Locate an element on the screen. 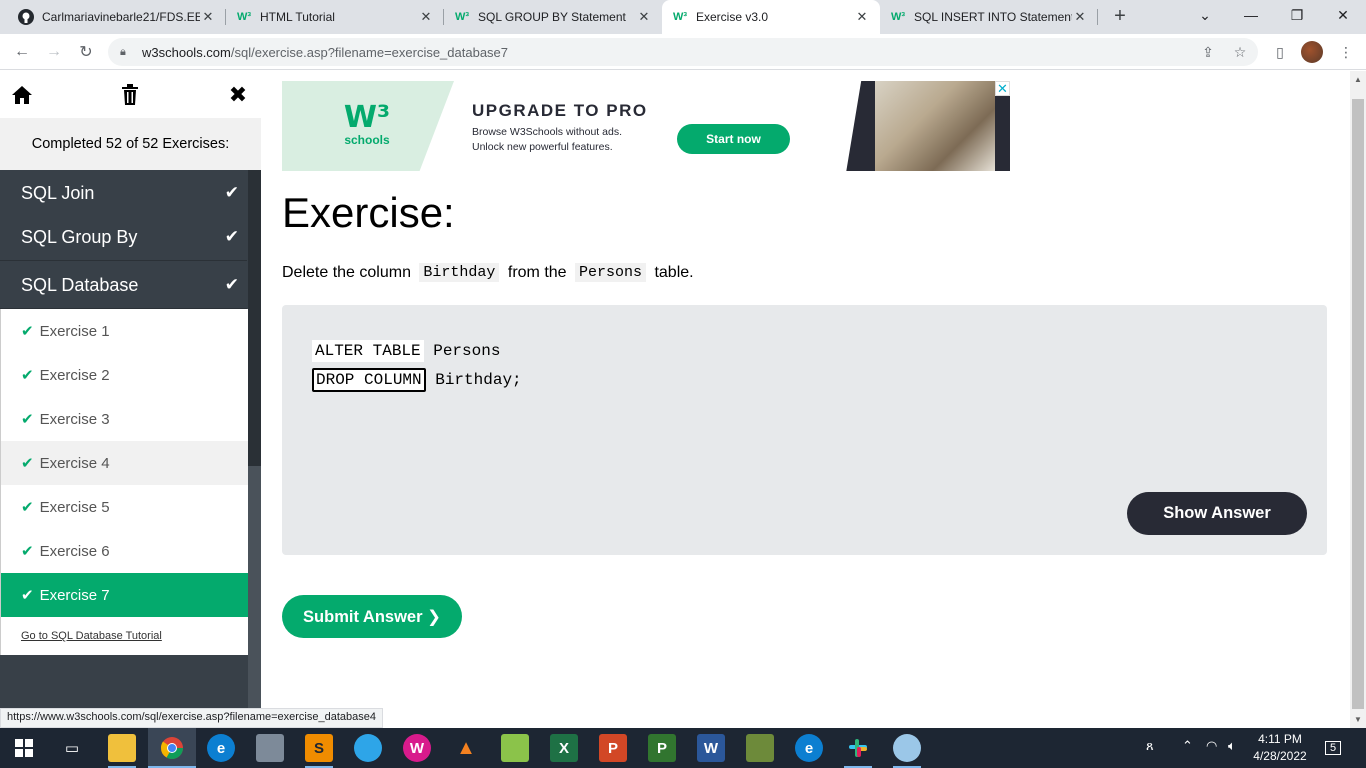  w3schools-logo: W³ schools is located at coordinates (367, 125).